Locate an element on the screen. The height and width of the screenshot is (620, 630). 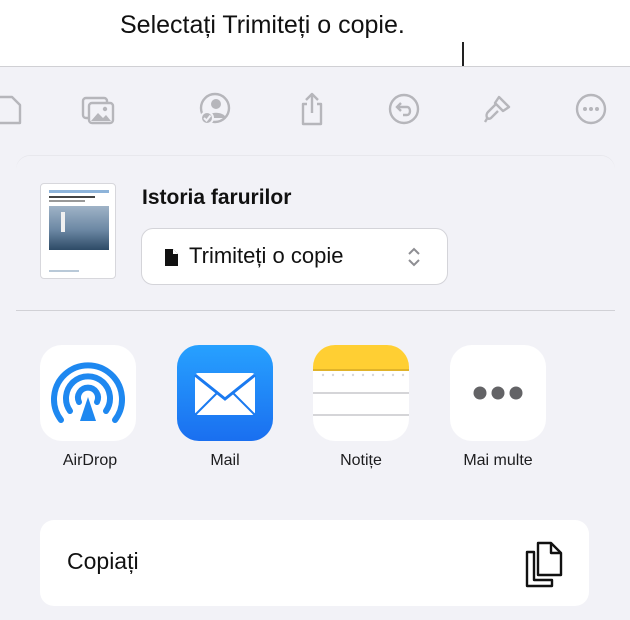
document-thumbnail is located at coordinates (78, 231).